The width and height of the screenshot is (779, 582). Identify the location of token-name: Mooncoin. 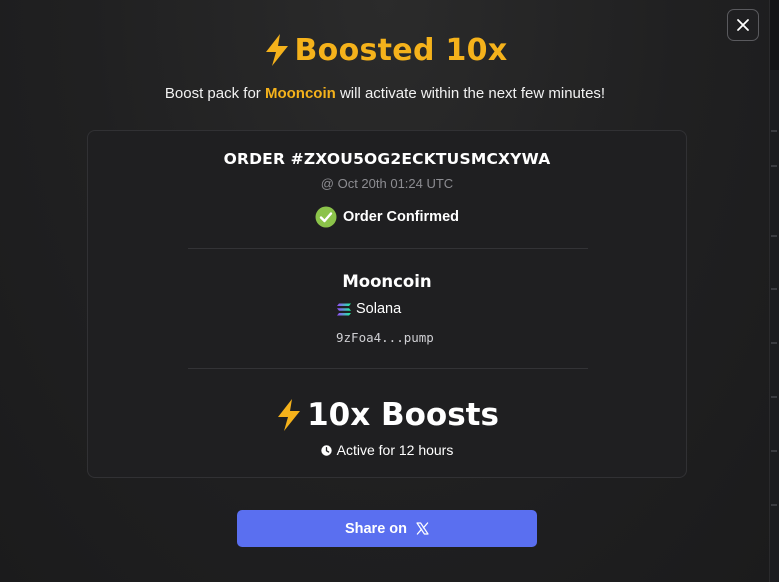
(387, 281).